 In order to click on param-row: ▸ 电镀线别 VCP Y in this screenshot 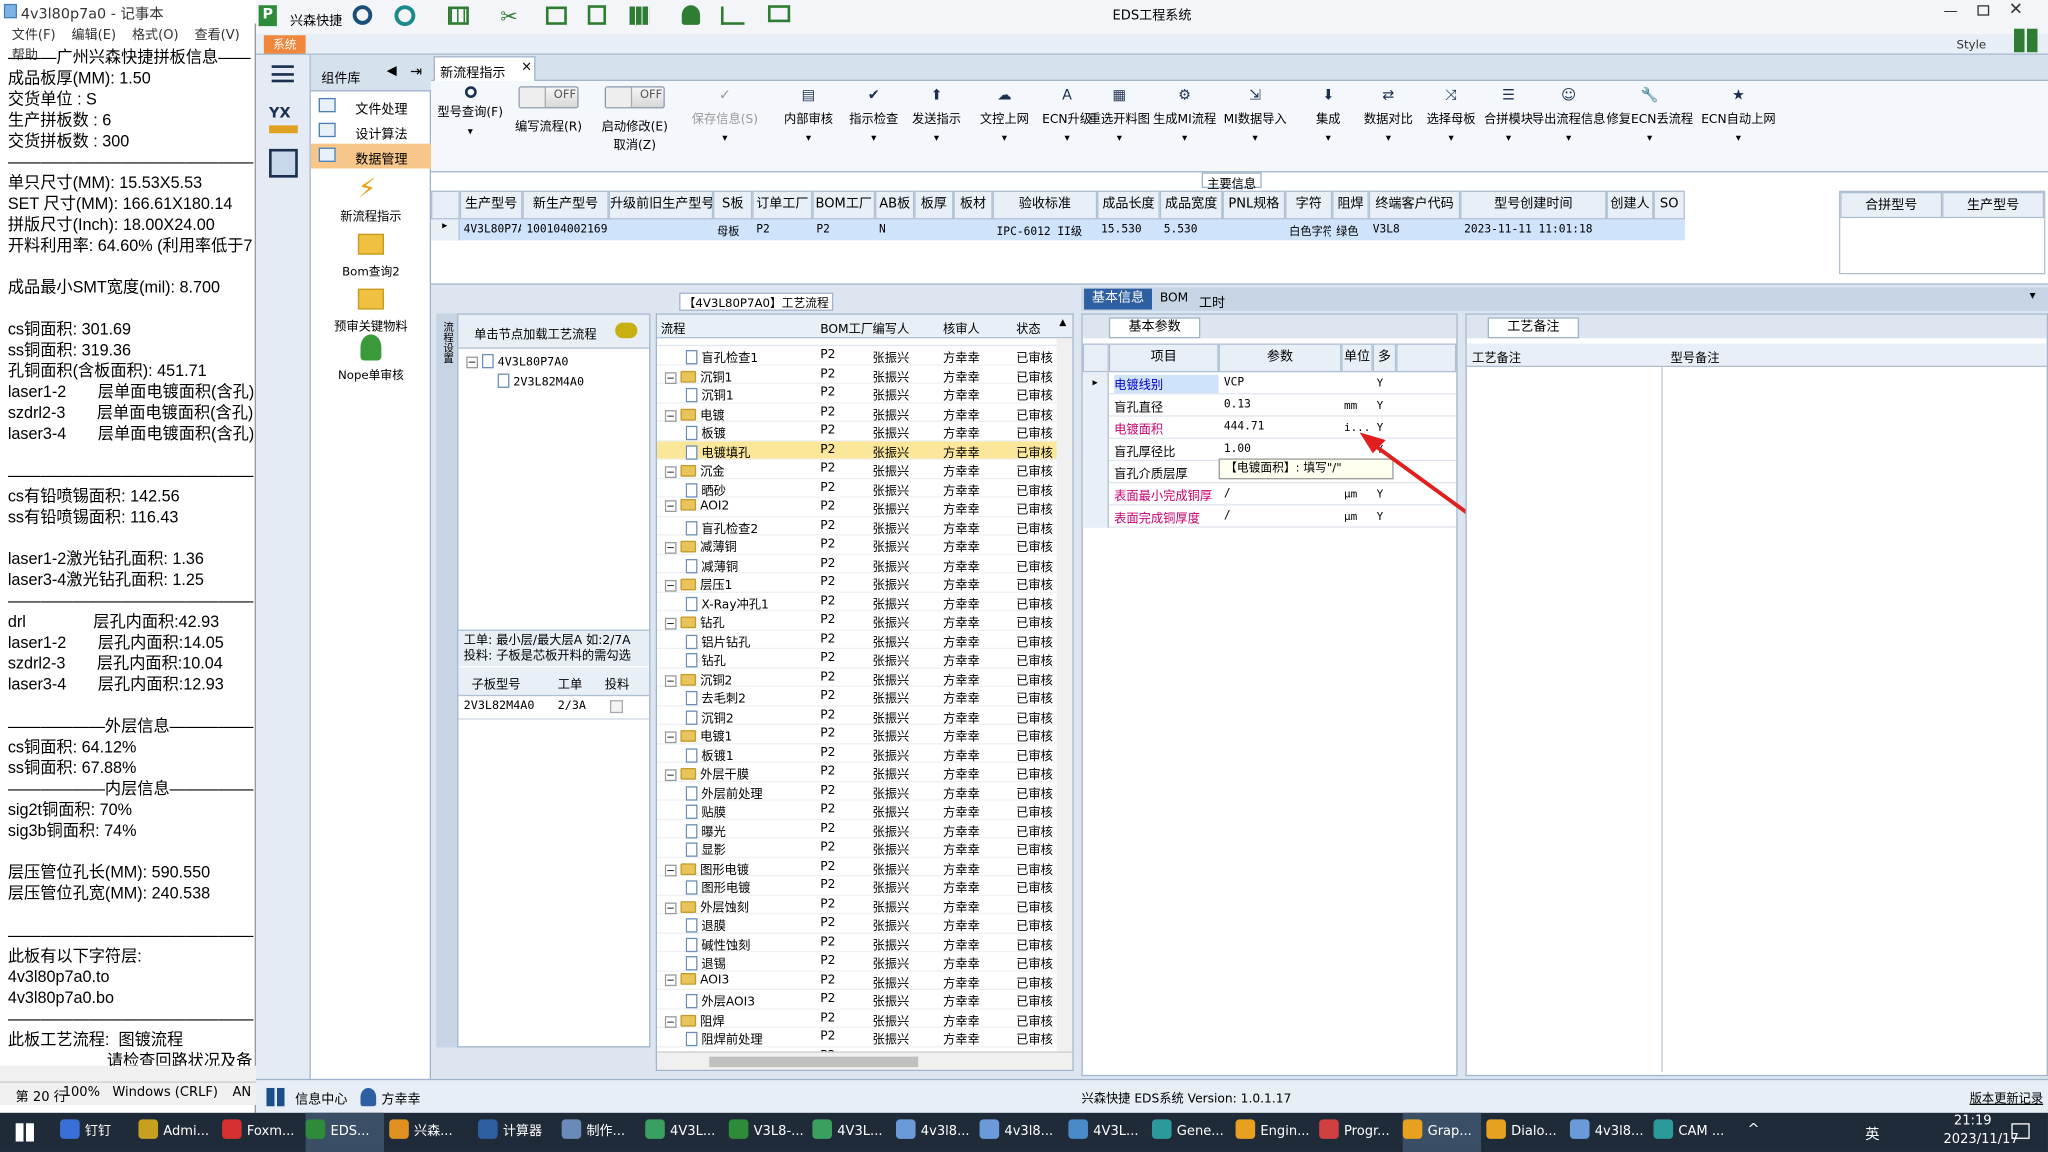, I will do `click(1269, 383)`.